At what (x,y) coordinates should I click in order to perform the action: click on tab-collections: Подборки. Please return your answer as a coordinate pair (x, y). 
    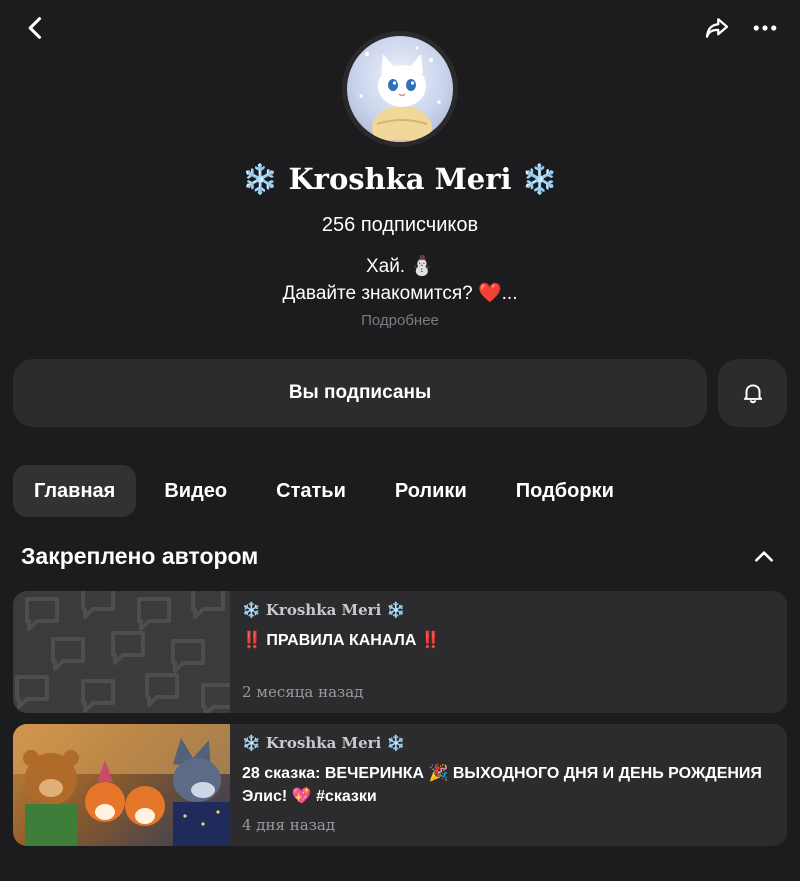
    Looking at the image, I should click on (565, 491).